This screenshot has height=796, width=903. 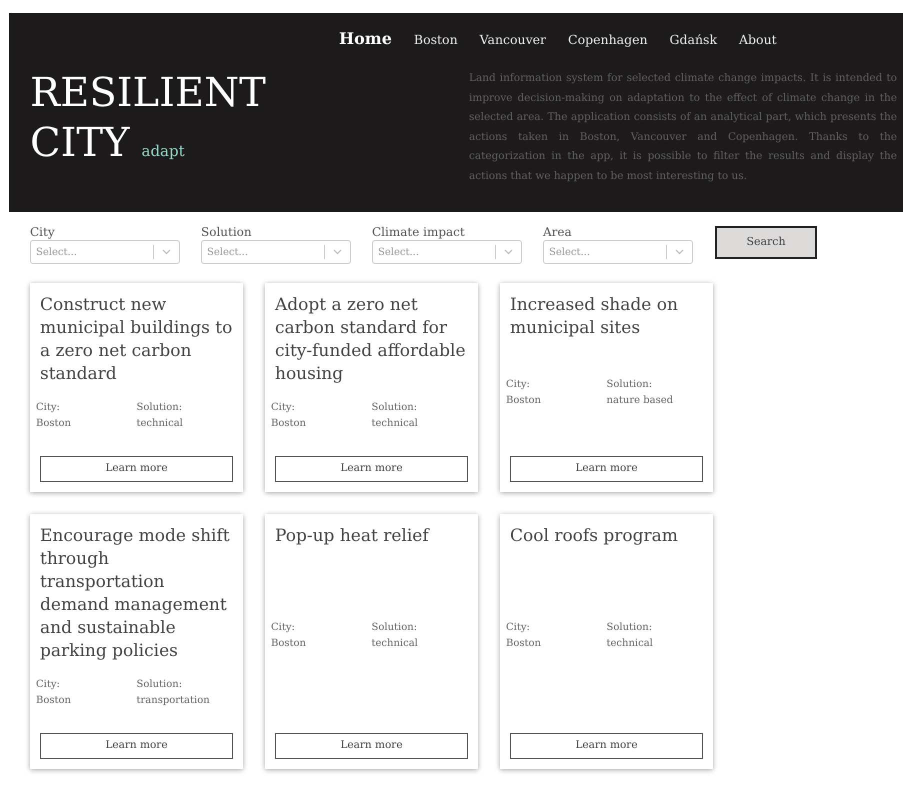 What do you see at coordinates (370, 340) in the screenshot?
I see `card-title: Adopt a zero net carbon standard for city-funded affordable housing` at bounding box center [370, 340].